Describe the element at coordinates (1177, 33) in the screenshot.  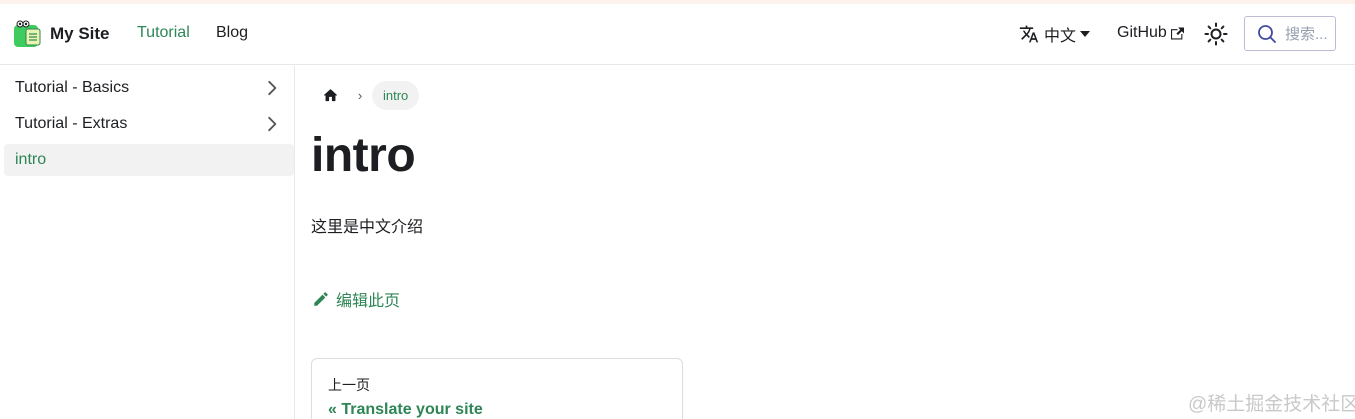
I see `external-link-icon` at that location.